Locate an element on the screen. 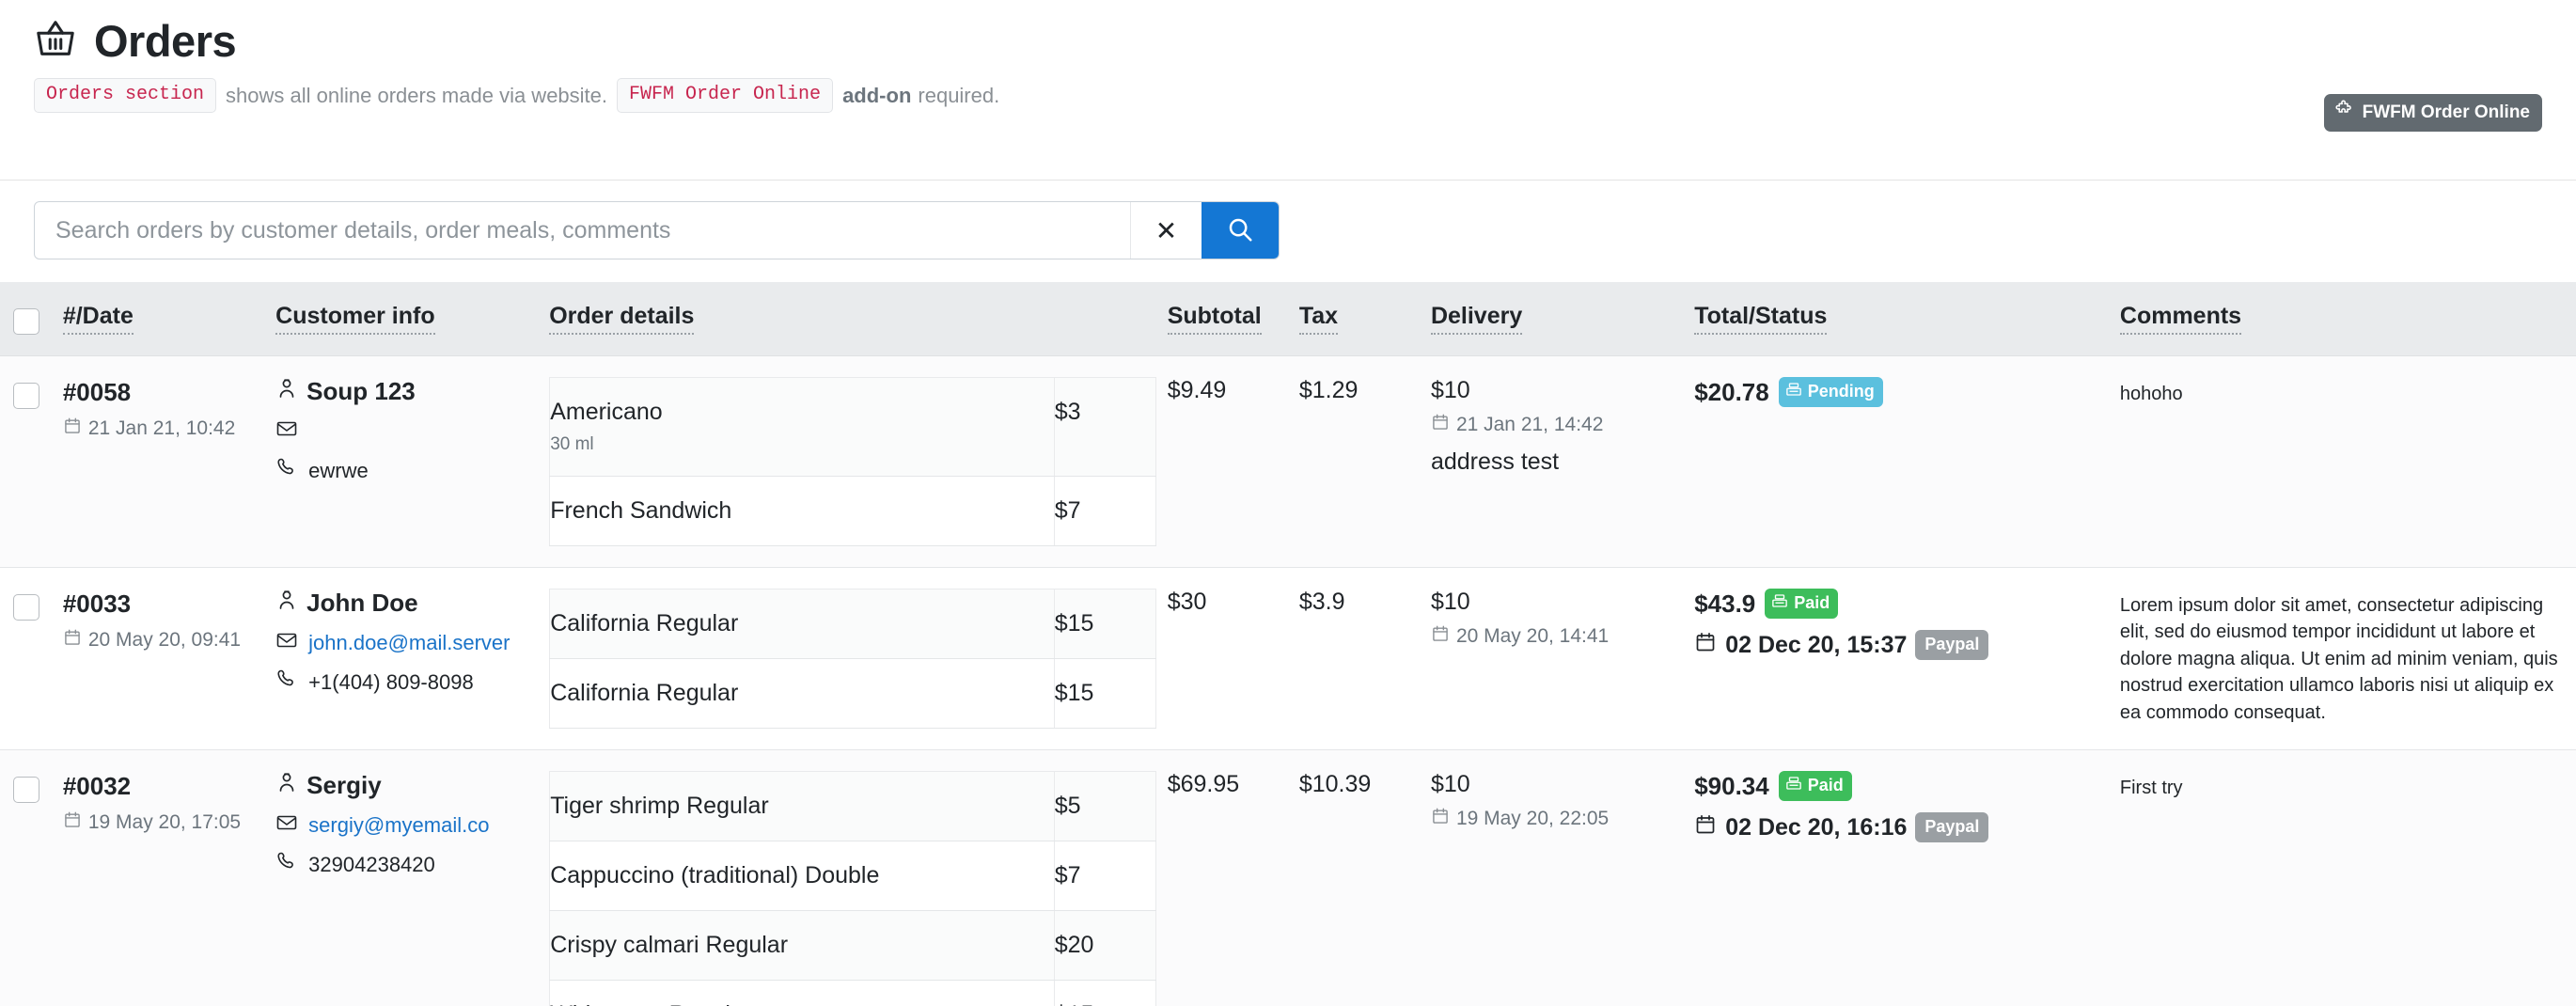 This screenshot has width=2576, height=1006. order-item-price: $7 is located at coordinates (1068, 875).